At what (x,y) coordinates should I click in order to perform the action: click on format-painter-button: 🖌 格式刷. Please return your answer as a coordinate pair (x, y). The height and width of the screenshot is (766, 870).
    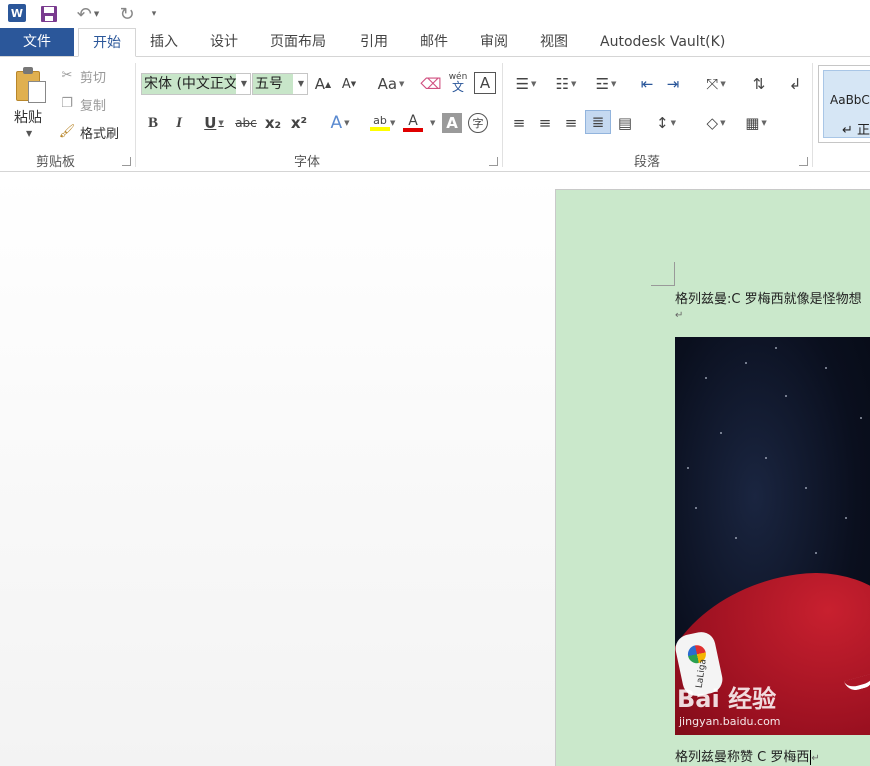
    Looking at the image, I should click on (88, 132).